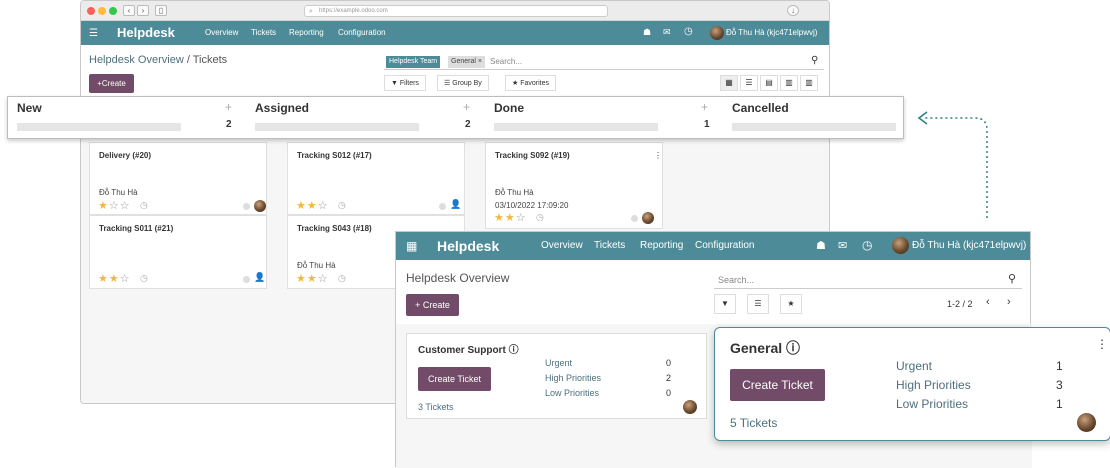  I want to click on filters-button: ▼ Filters, so click(405, 83).